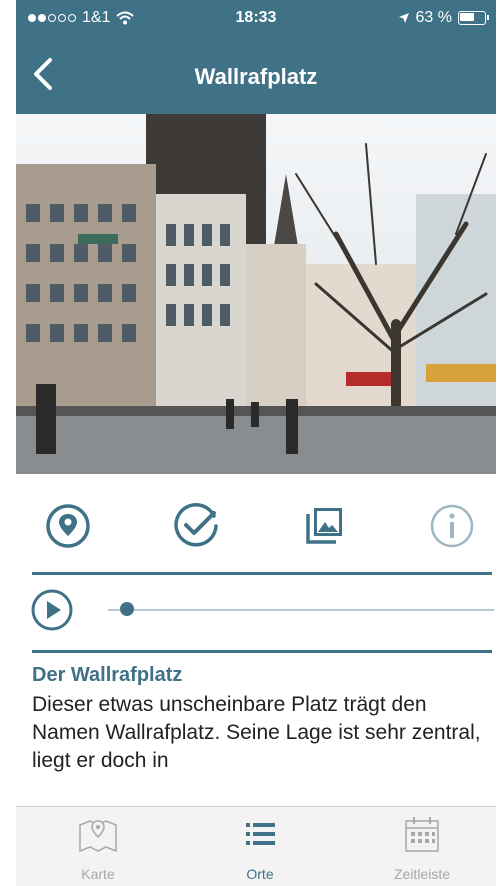 Image resolution: width=503 pixels, height=886 pixels. What do you see at coordinates (422, 874) in the screenshot?
I see `tab-label: Zeitleiste` at bounding box center [422, 874].